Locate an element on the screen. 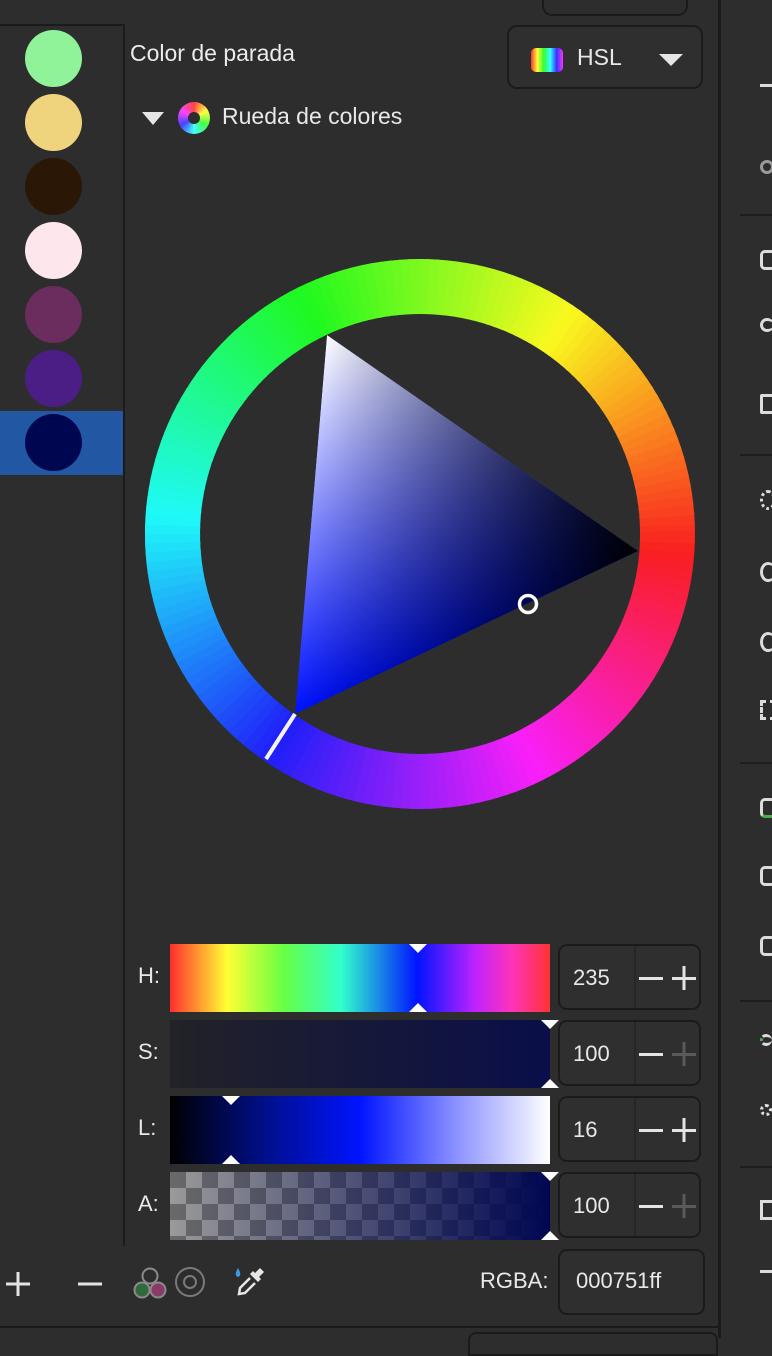 This screenshot has width=772, height=1356. divider is located at coordinates (359, 1327).